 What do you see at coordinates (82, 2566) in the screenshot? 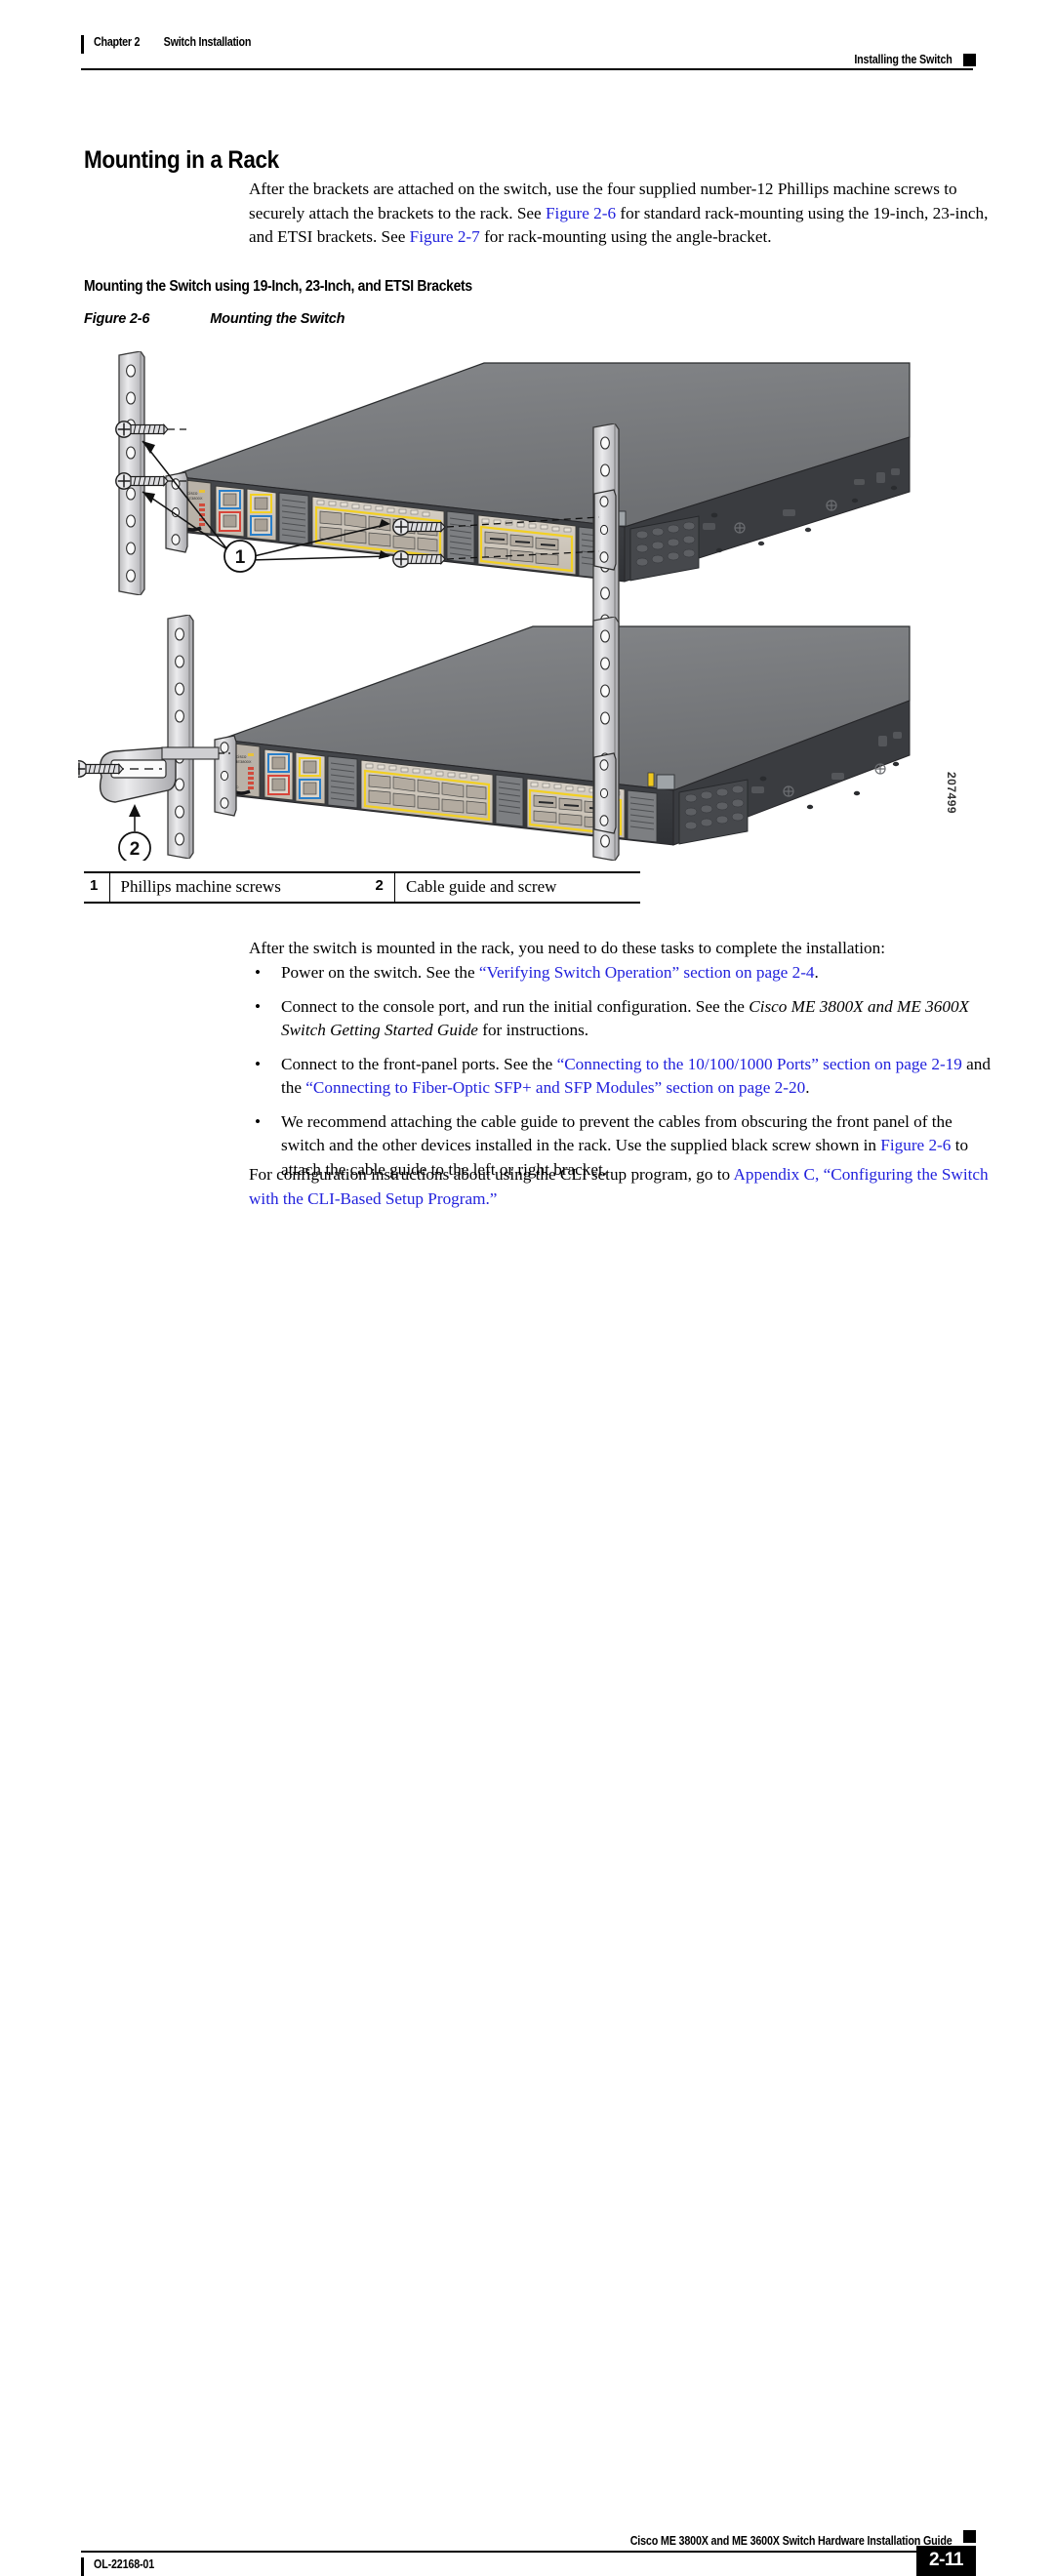
I see `footer-tick-mark` at bounding box center [82, 2566].